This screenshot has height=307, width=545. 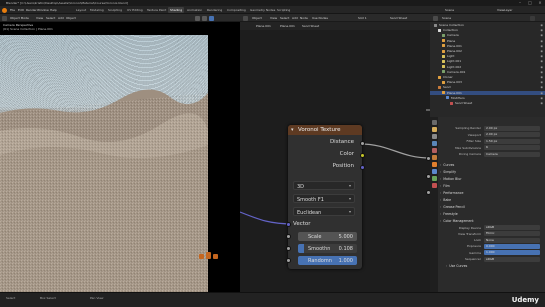 What do you see at coordinates (512, 147) in the screenshot?
I see `property-value-field: 6` at bounding box center [512, 147].